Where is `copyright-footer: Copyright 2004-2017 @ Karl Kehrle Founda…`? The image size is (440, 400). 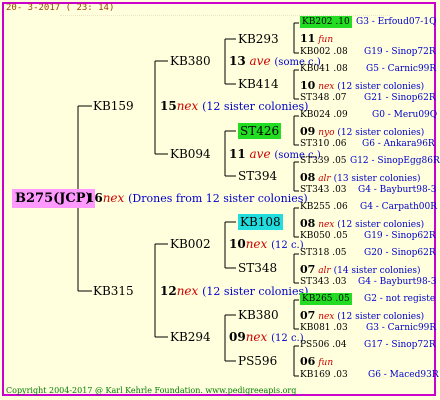 copyright-footer: Copyright 2004-2017 @ Karl Kehrle Founda… is located at coordinates (151, 390).